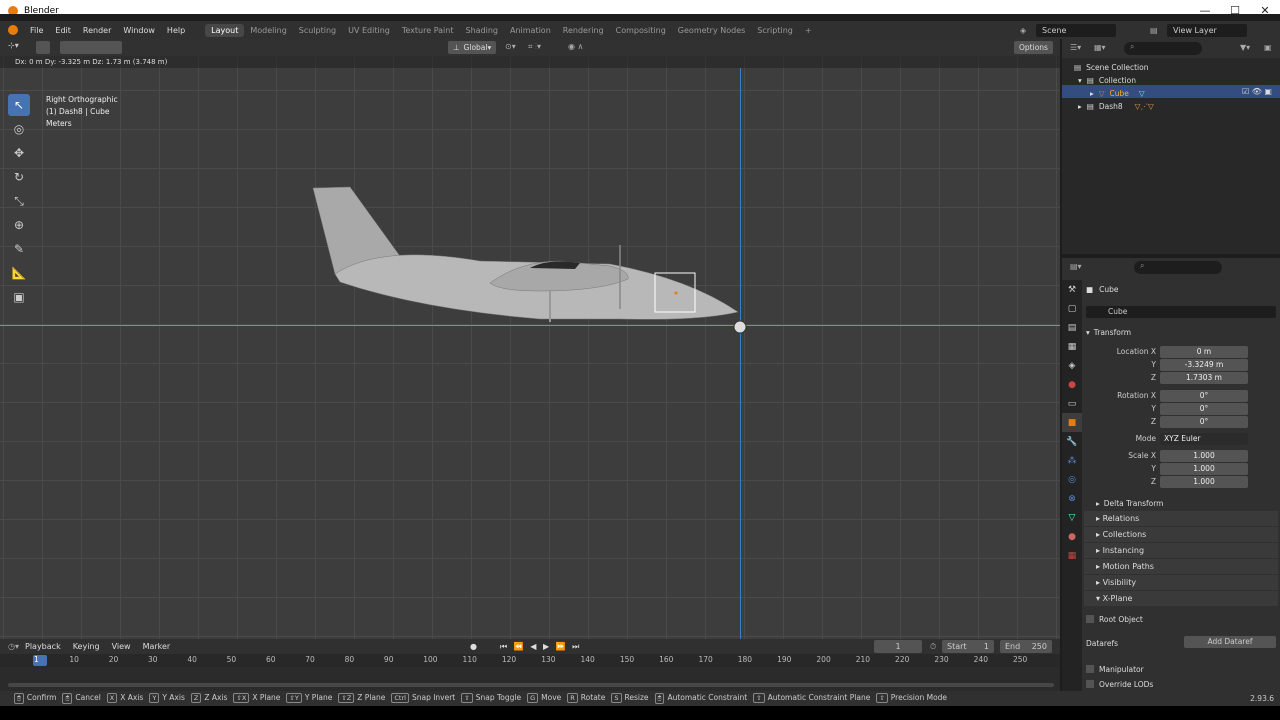  Describe the element at coordinates (63, 30) in the screenshot. I see `menu-edit: Edit` at that location.